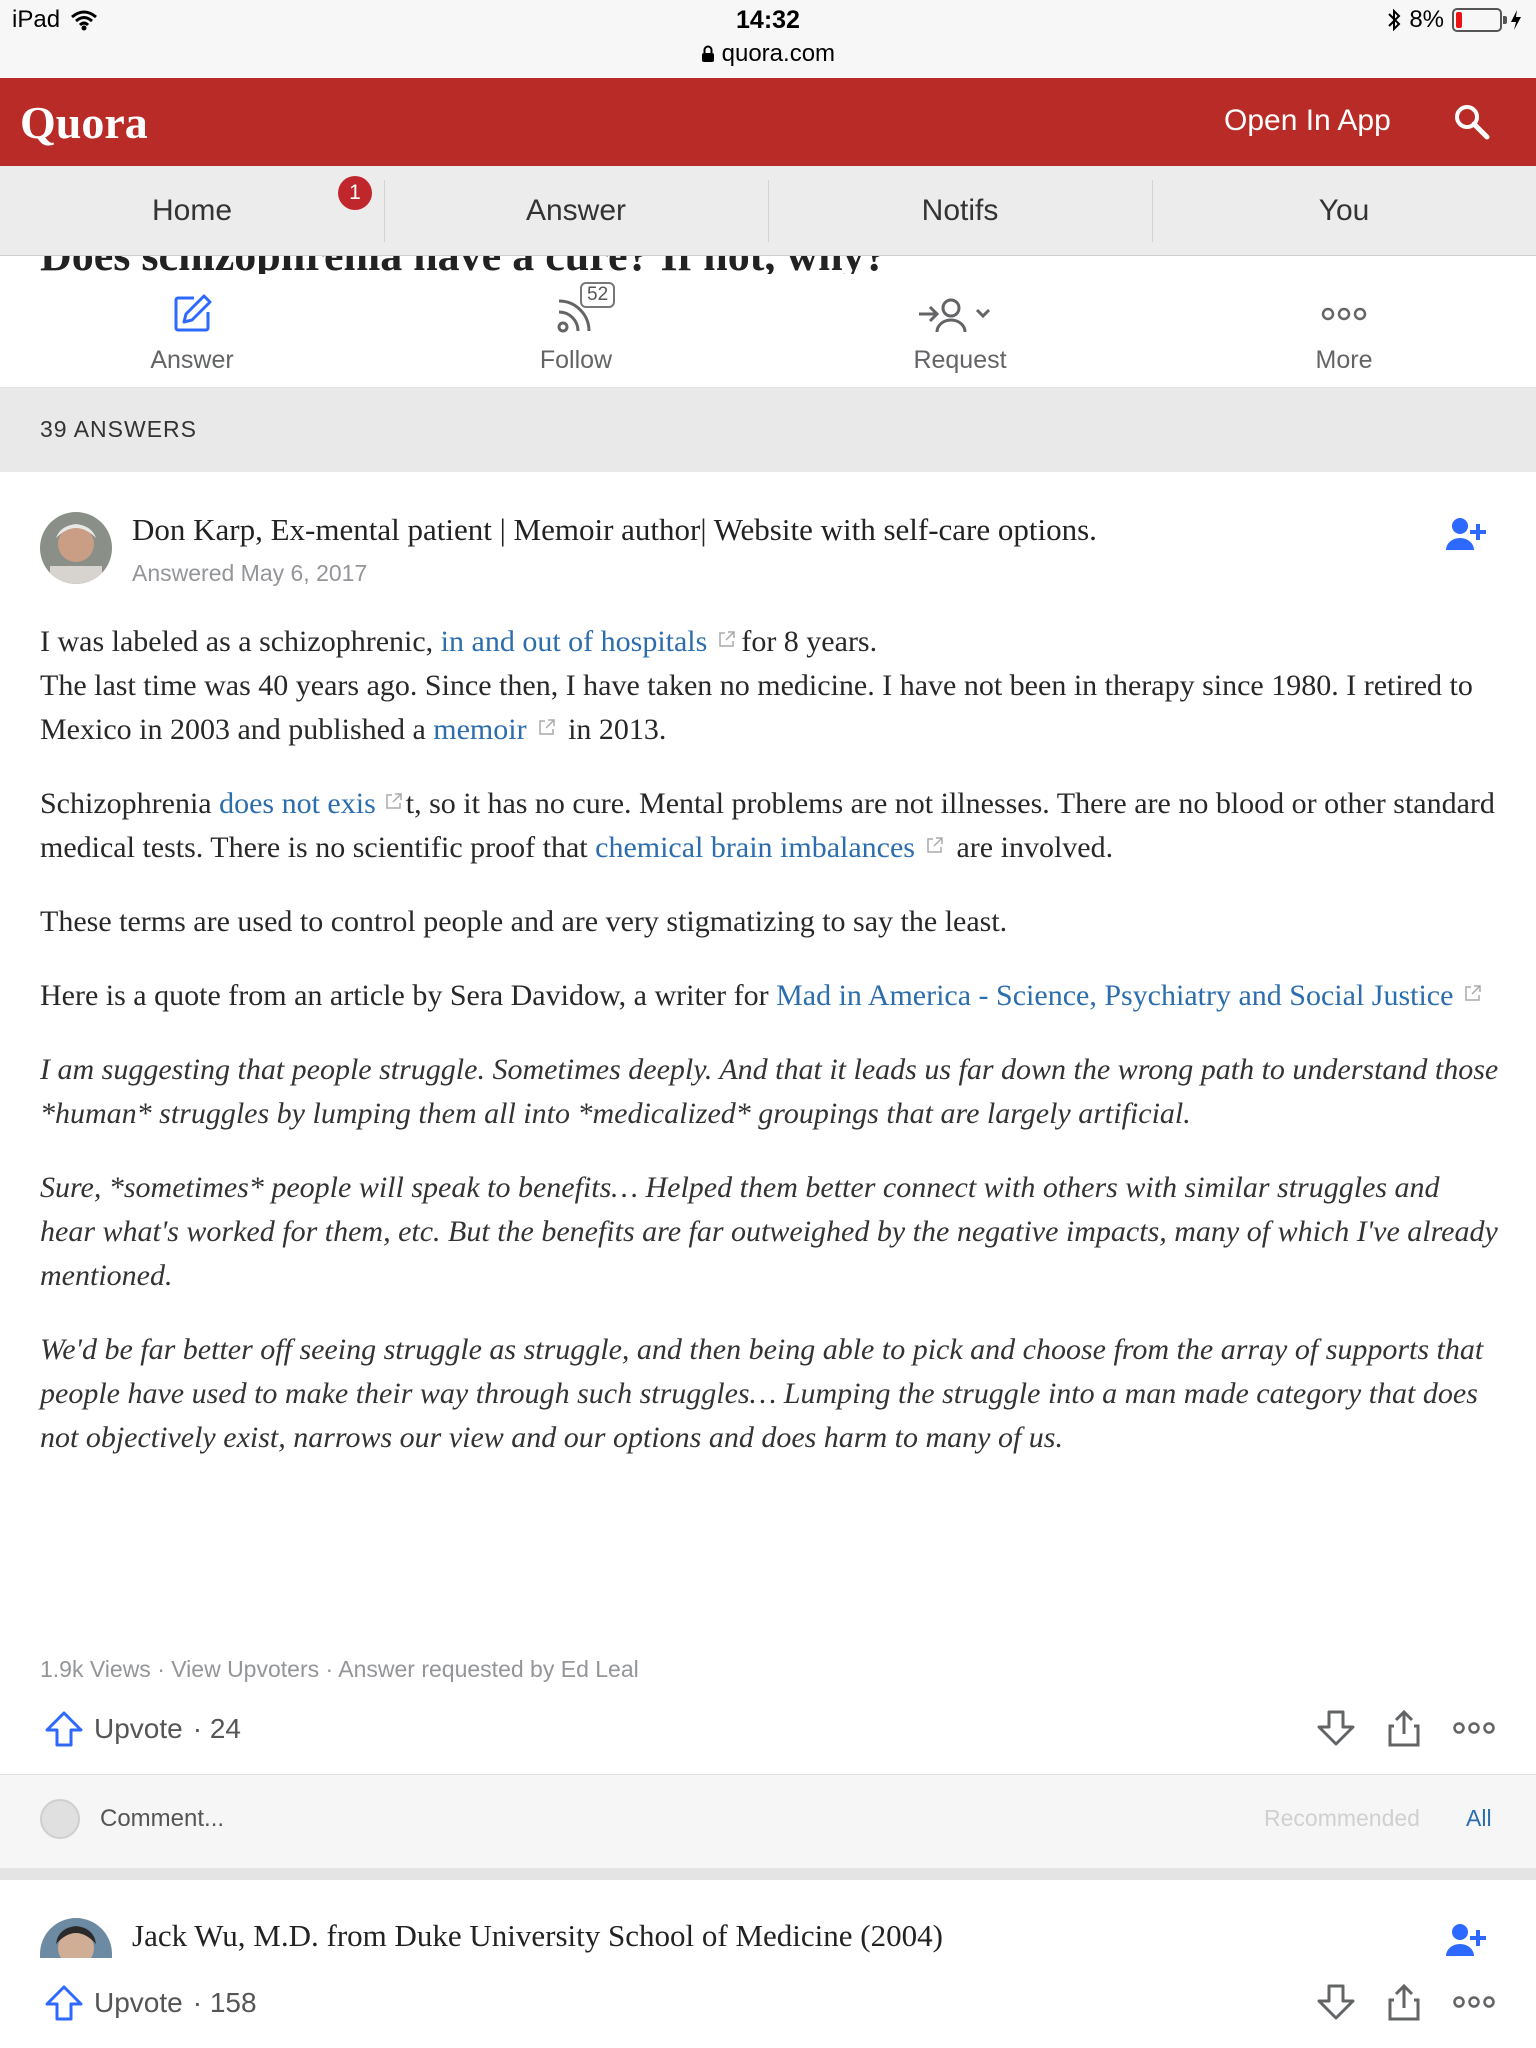 The image size is (1536, 2048). I want to click on upvote-button: Upvote · 158, so click(150, 2003).